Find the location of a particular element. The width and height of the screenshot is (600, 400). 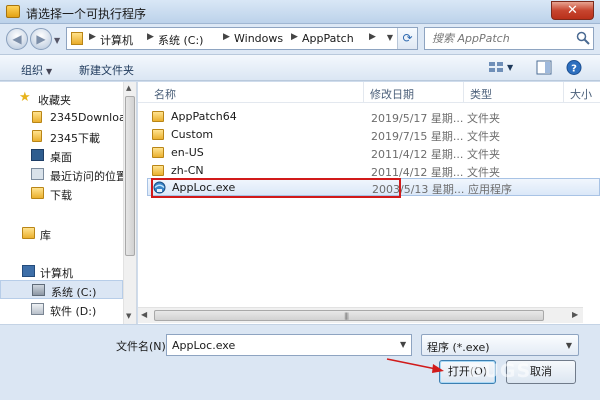

search-input is located at coordinates (500, 38).